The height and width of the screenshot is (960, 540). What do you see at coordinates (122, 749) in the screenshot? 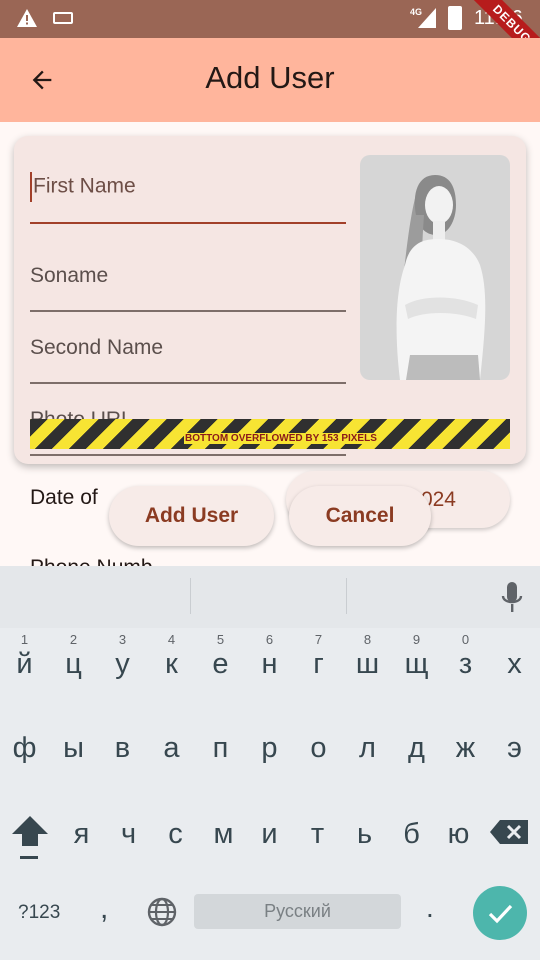
I see `key: в` at bounding box center [122, 749].